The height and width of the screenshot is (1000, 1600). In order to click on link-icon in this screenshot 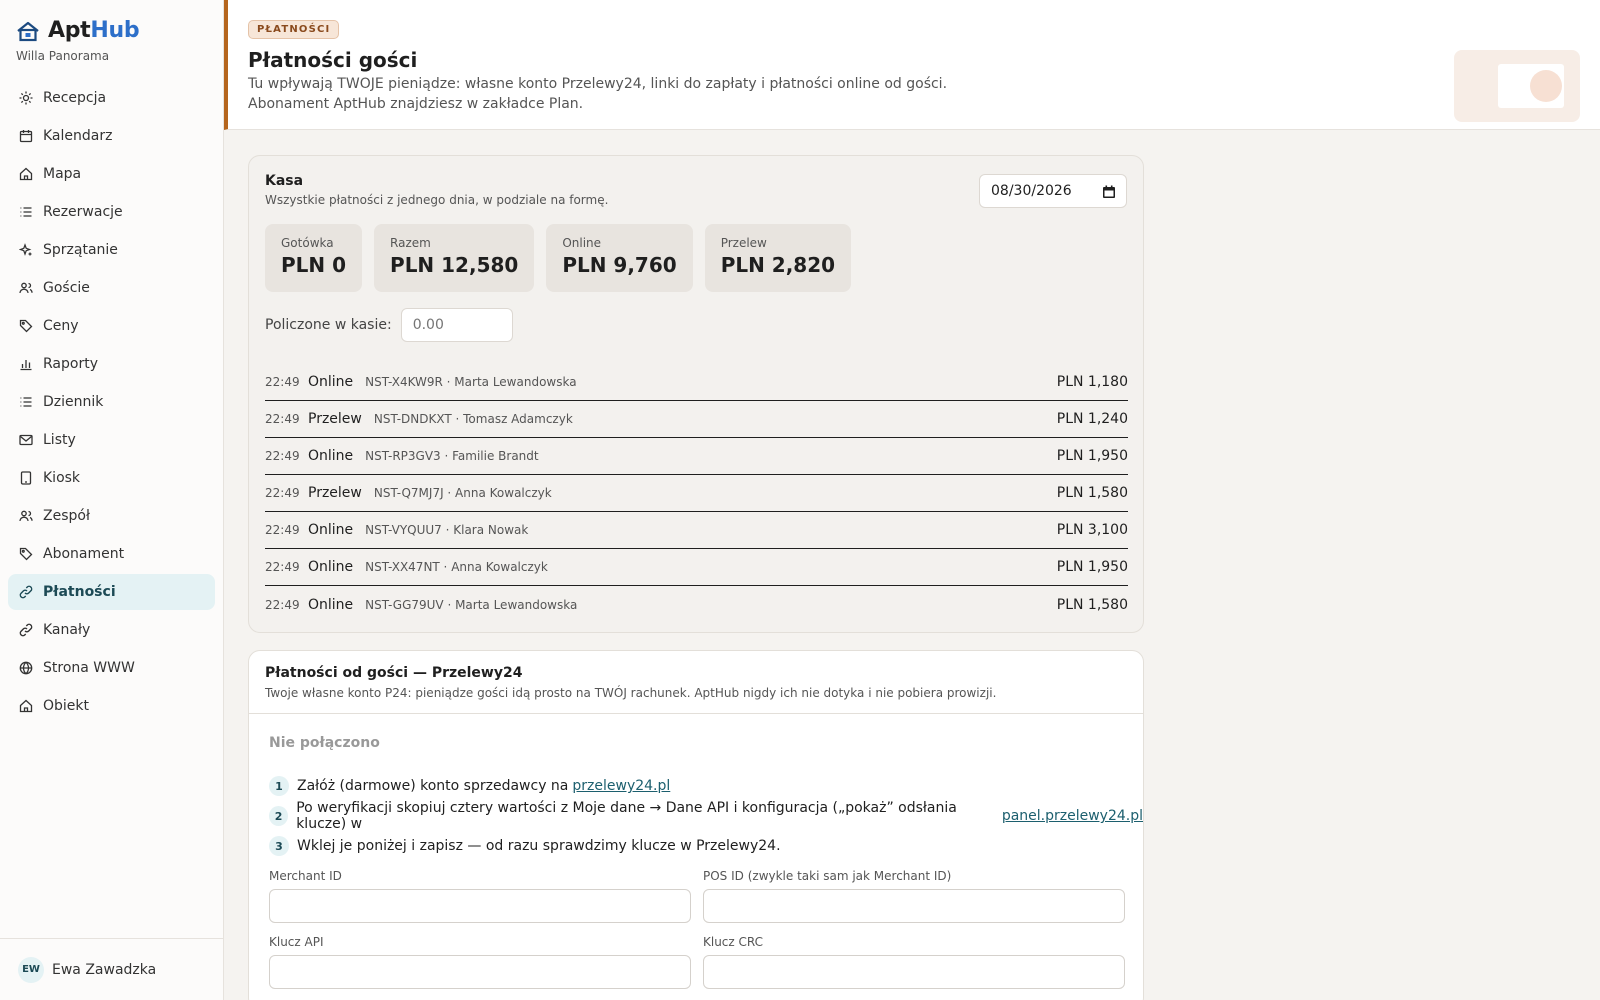, I will do `click(26, 630)`.